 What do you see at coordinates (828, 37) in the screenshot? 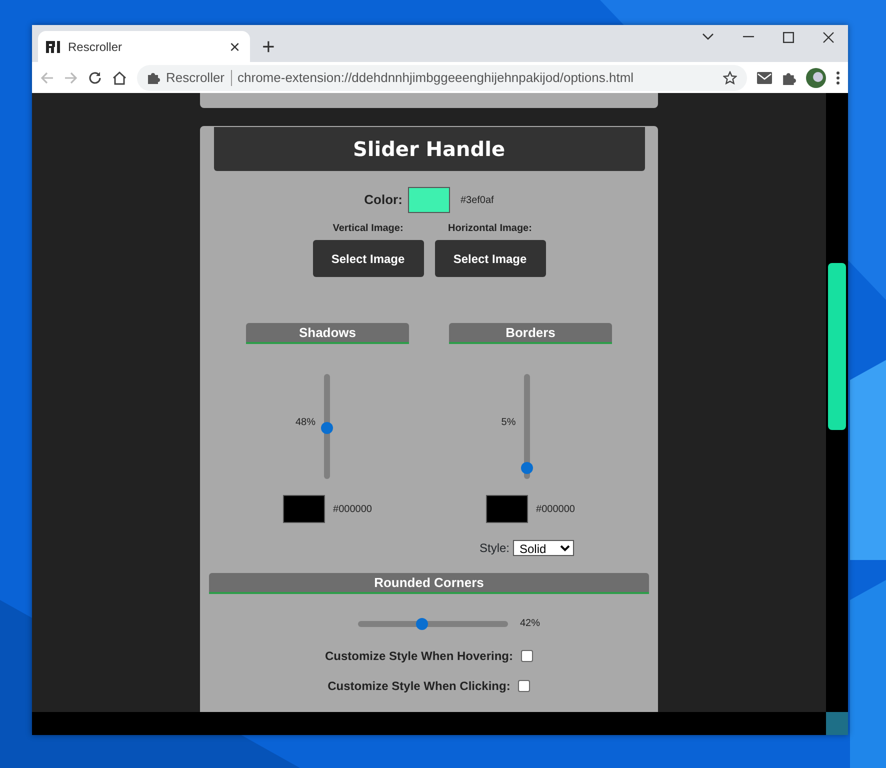
I see `close-icon` at bounding box center [828, 37].